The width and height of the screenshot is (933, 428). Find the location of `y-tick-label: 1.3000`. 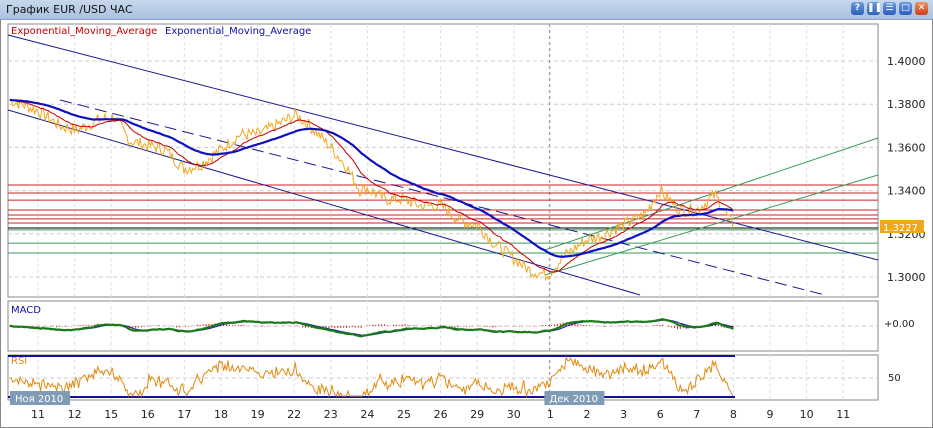

y-tick-label: 1.3000 is located at coordinates (906, 277).